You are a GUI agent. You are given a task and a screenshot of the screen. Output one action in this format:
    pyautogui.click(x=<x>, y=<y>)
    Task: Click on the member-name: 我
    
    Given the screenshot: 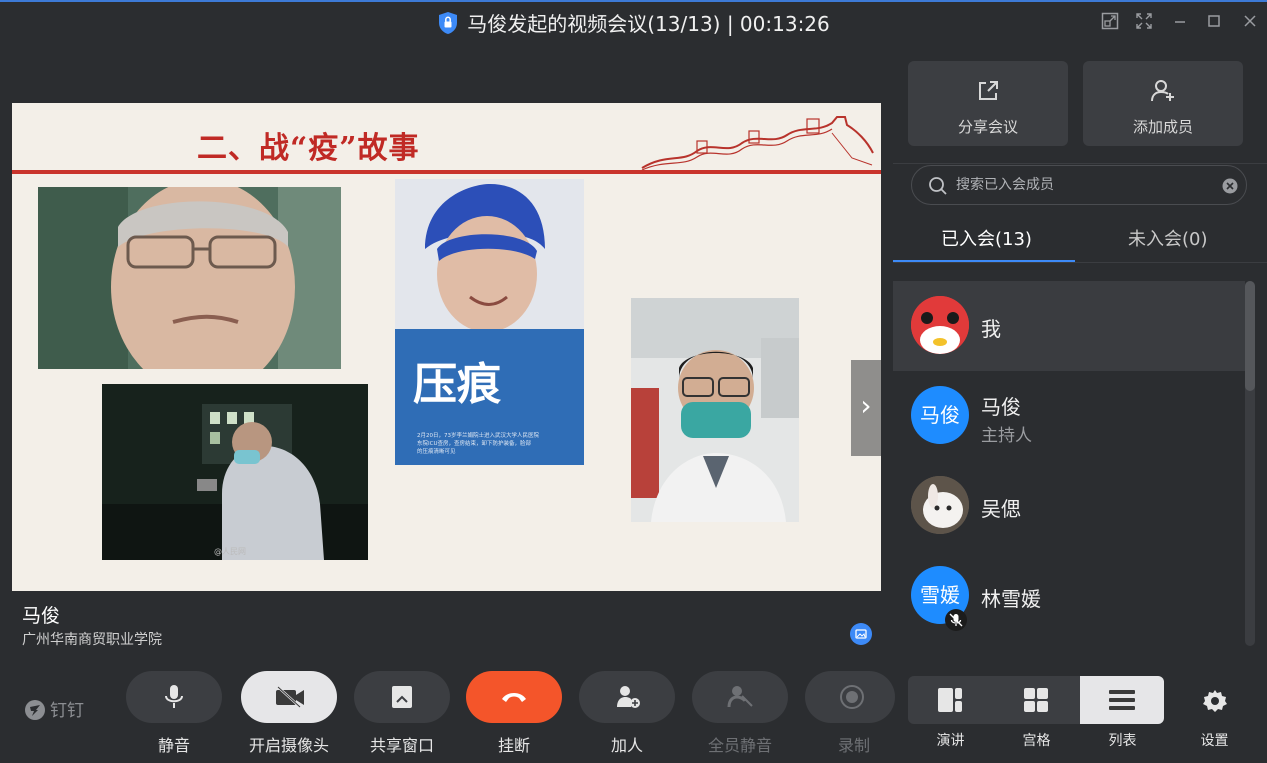 What is the action you would take?
    pyautogui.click(x=991, y=329)
    